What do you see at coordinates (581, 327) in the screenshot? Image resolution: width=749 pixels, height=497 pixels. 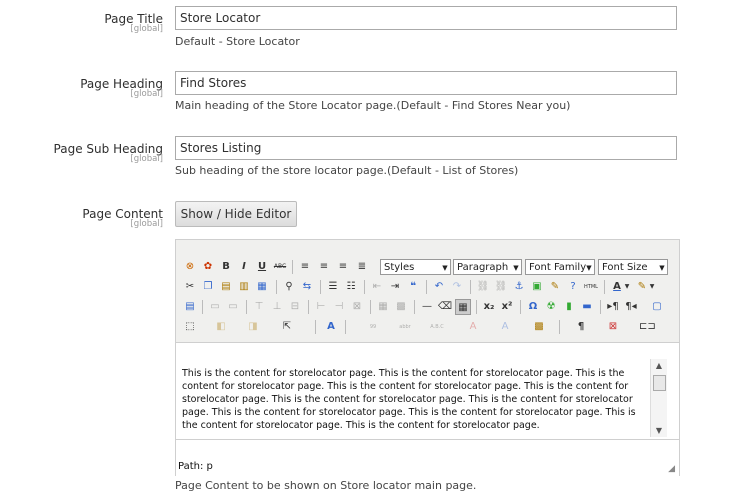 I see `visual-chars-button: ¶` at bounding box center [581, 327].